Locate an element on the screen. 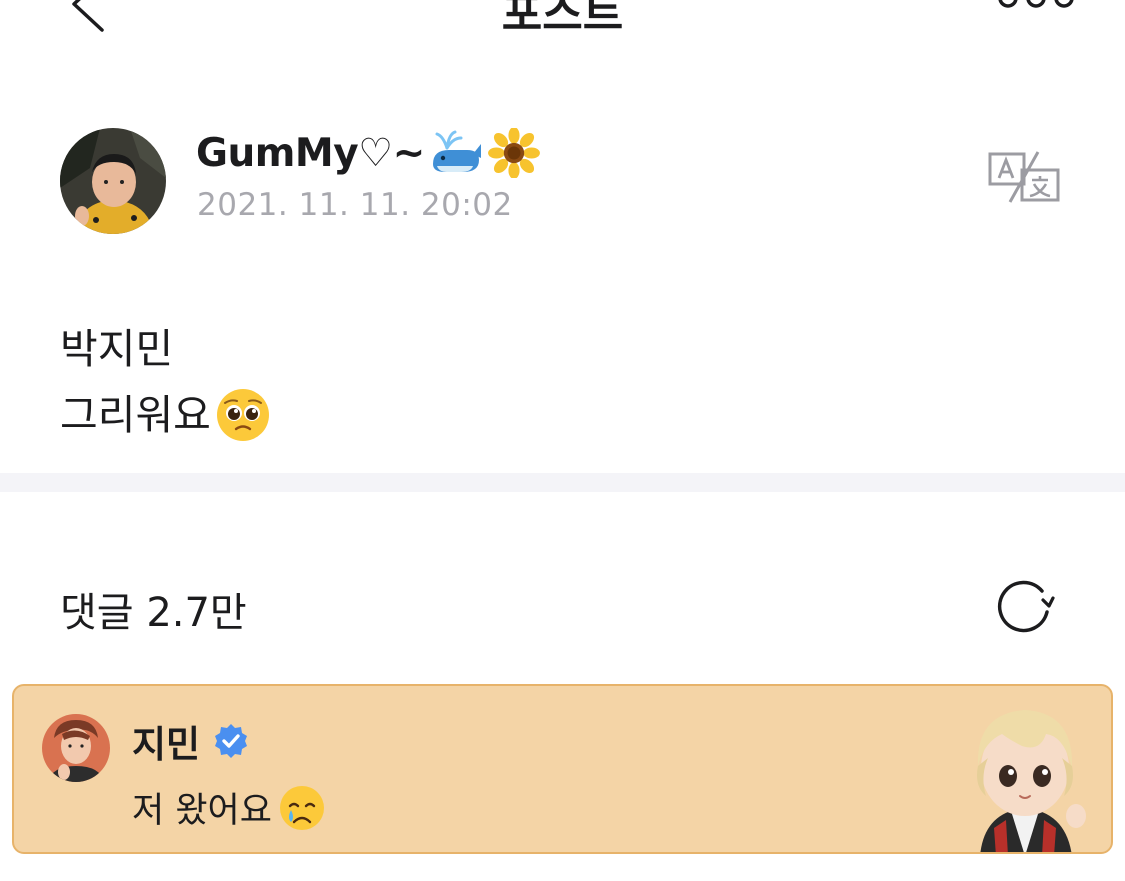  avatar-photo is located at coordinates (113, 181).